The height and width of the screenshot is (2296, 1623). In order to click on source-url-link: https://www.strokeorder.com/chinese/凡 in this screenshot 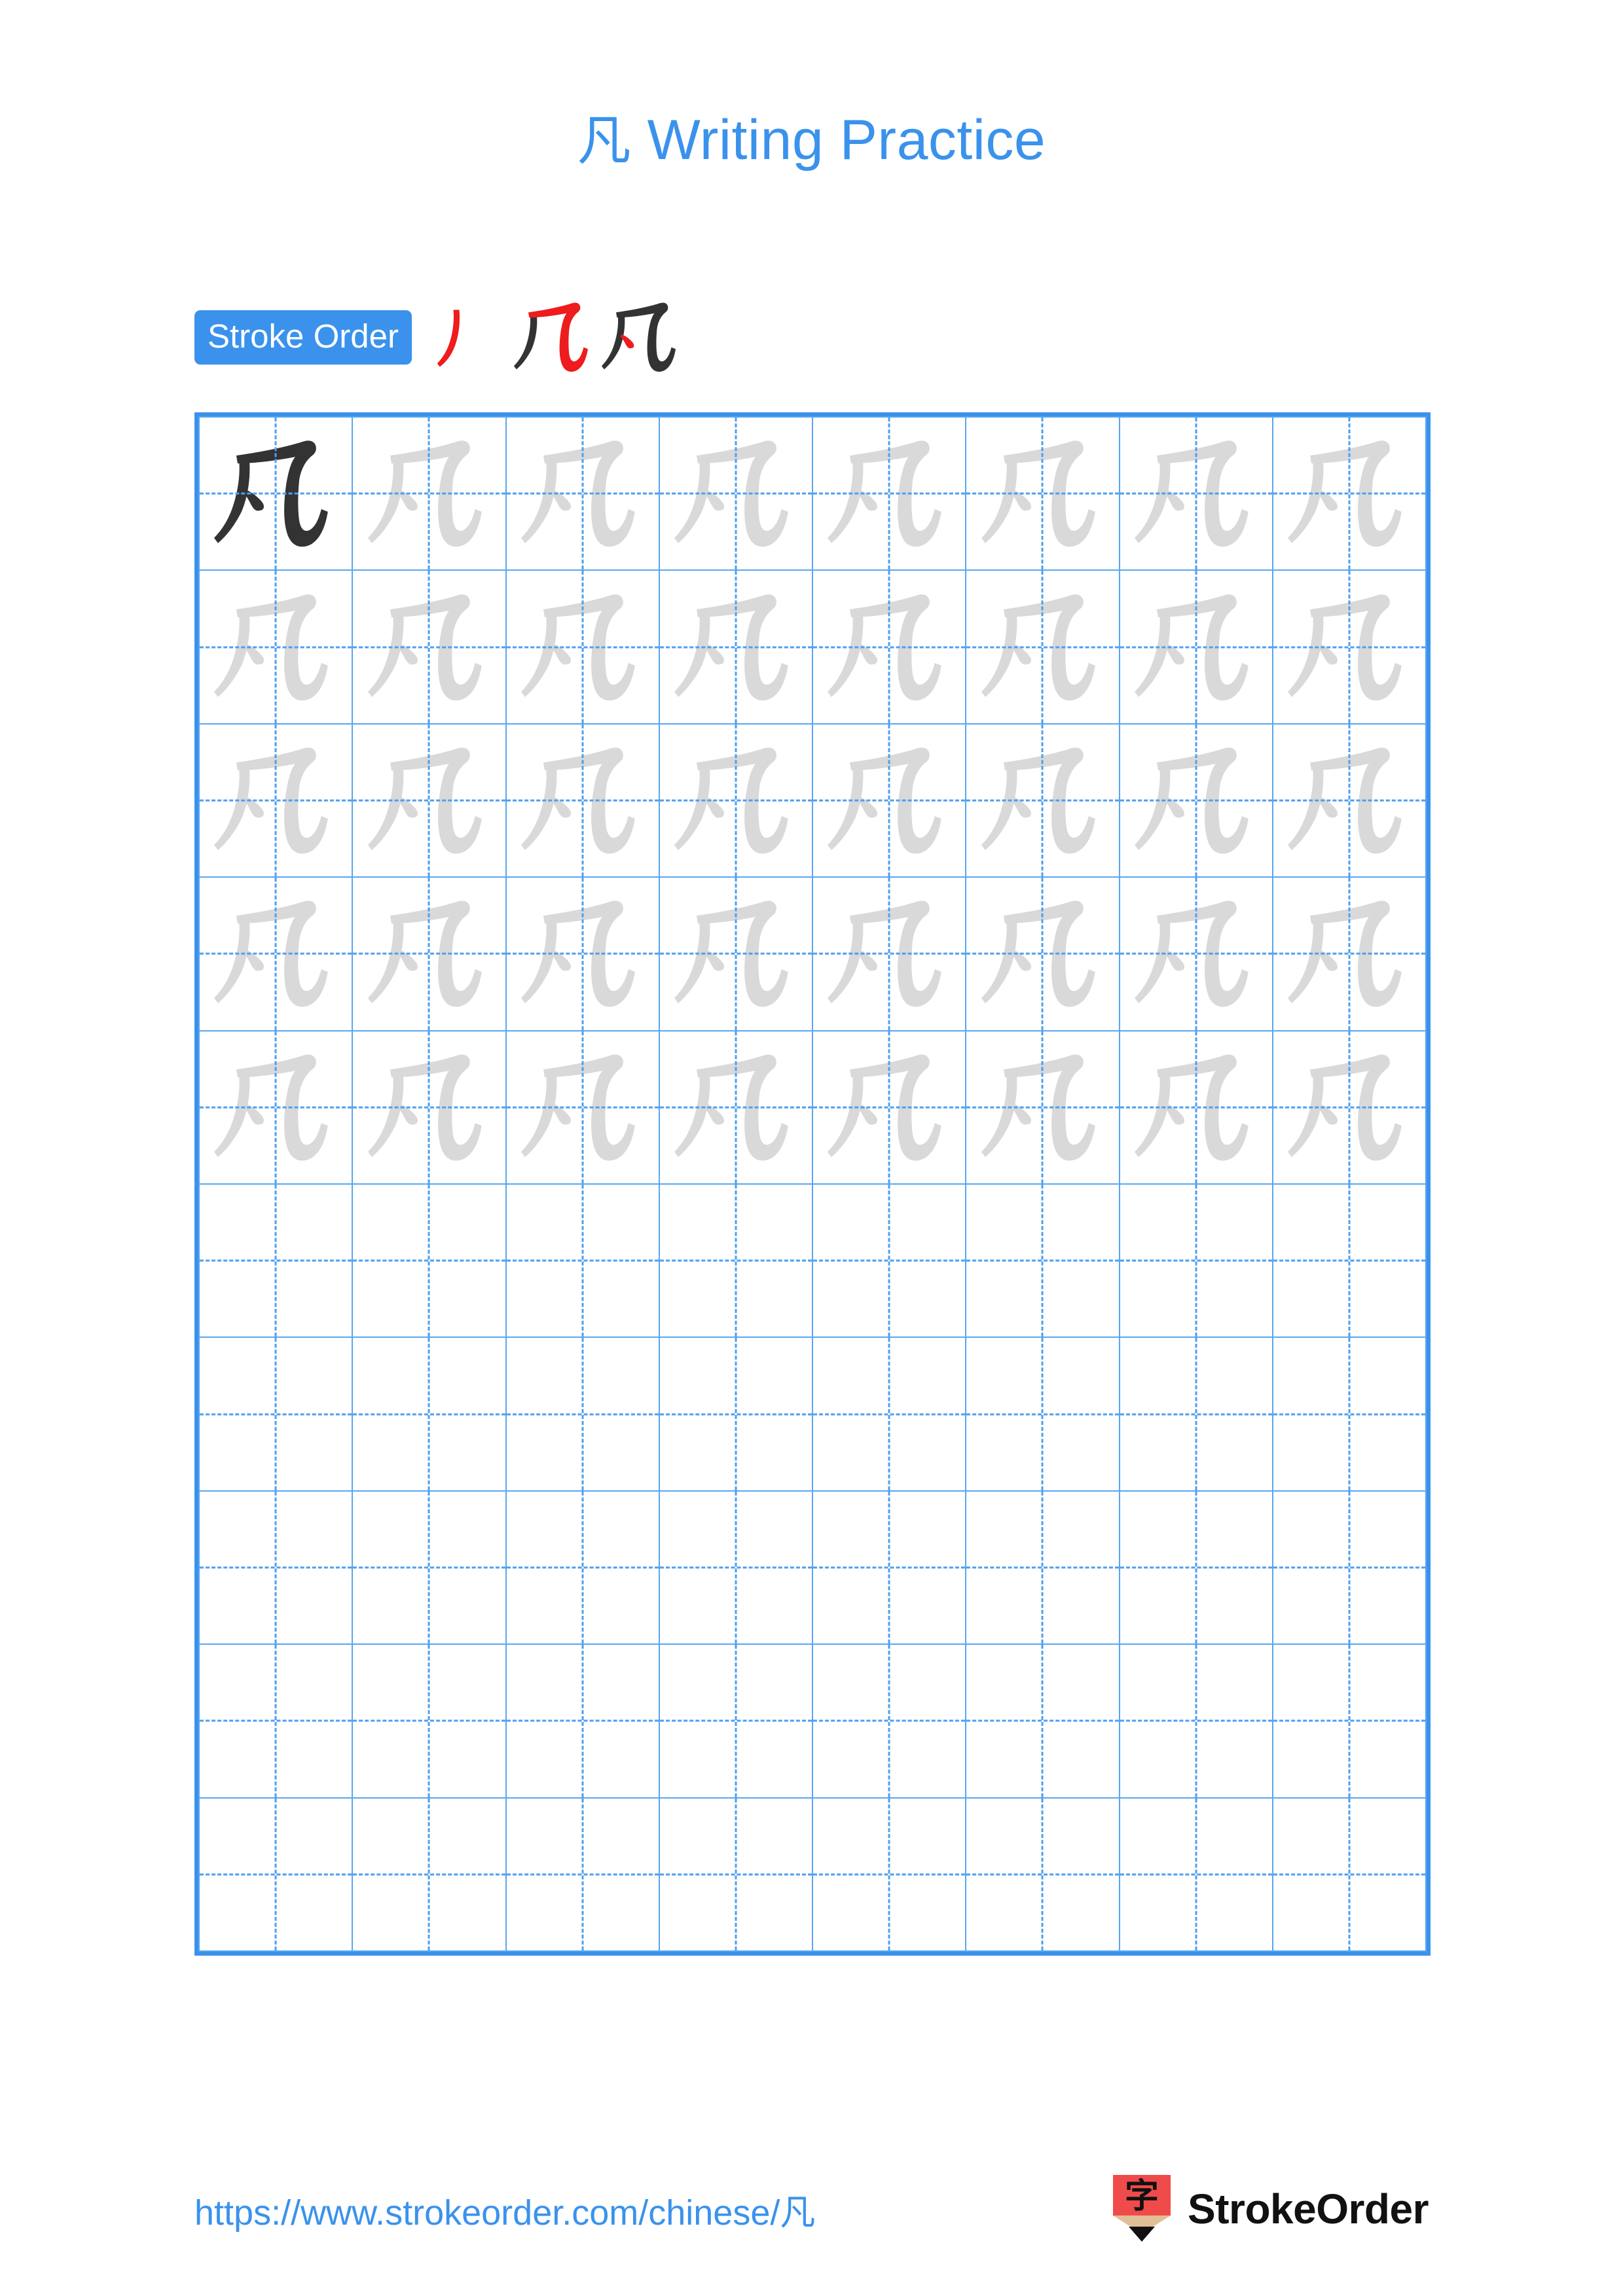, I will do `click(504, 2209)`.